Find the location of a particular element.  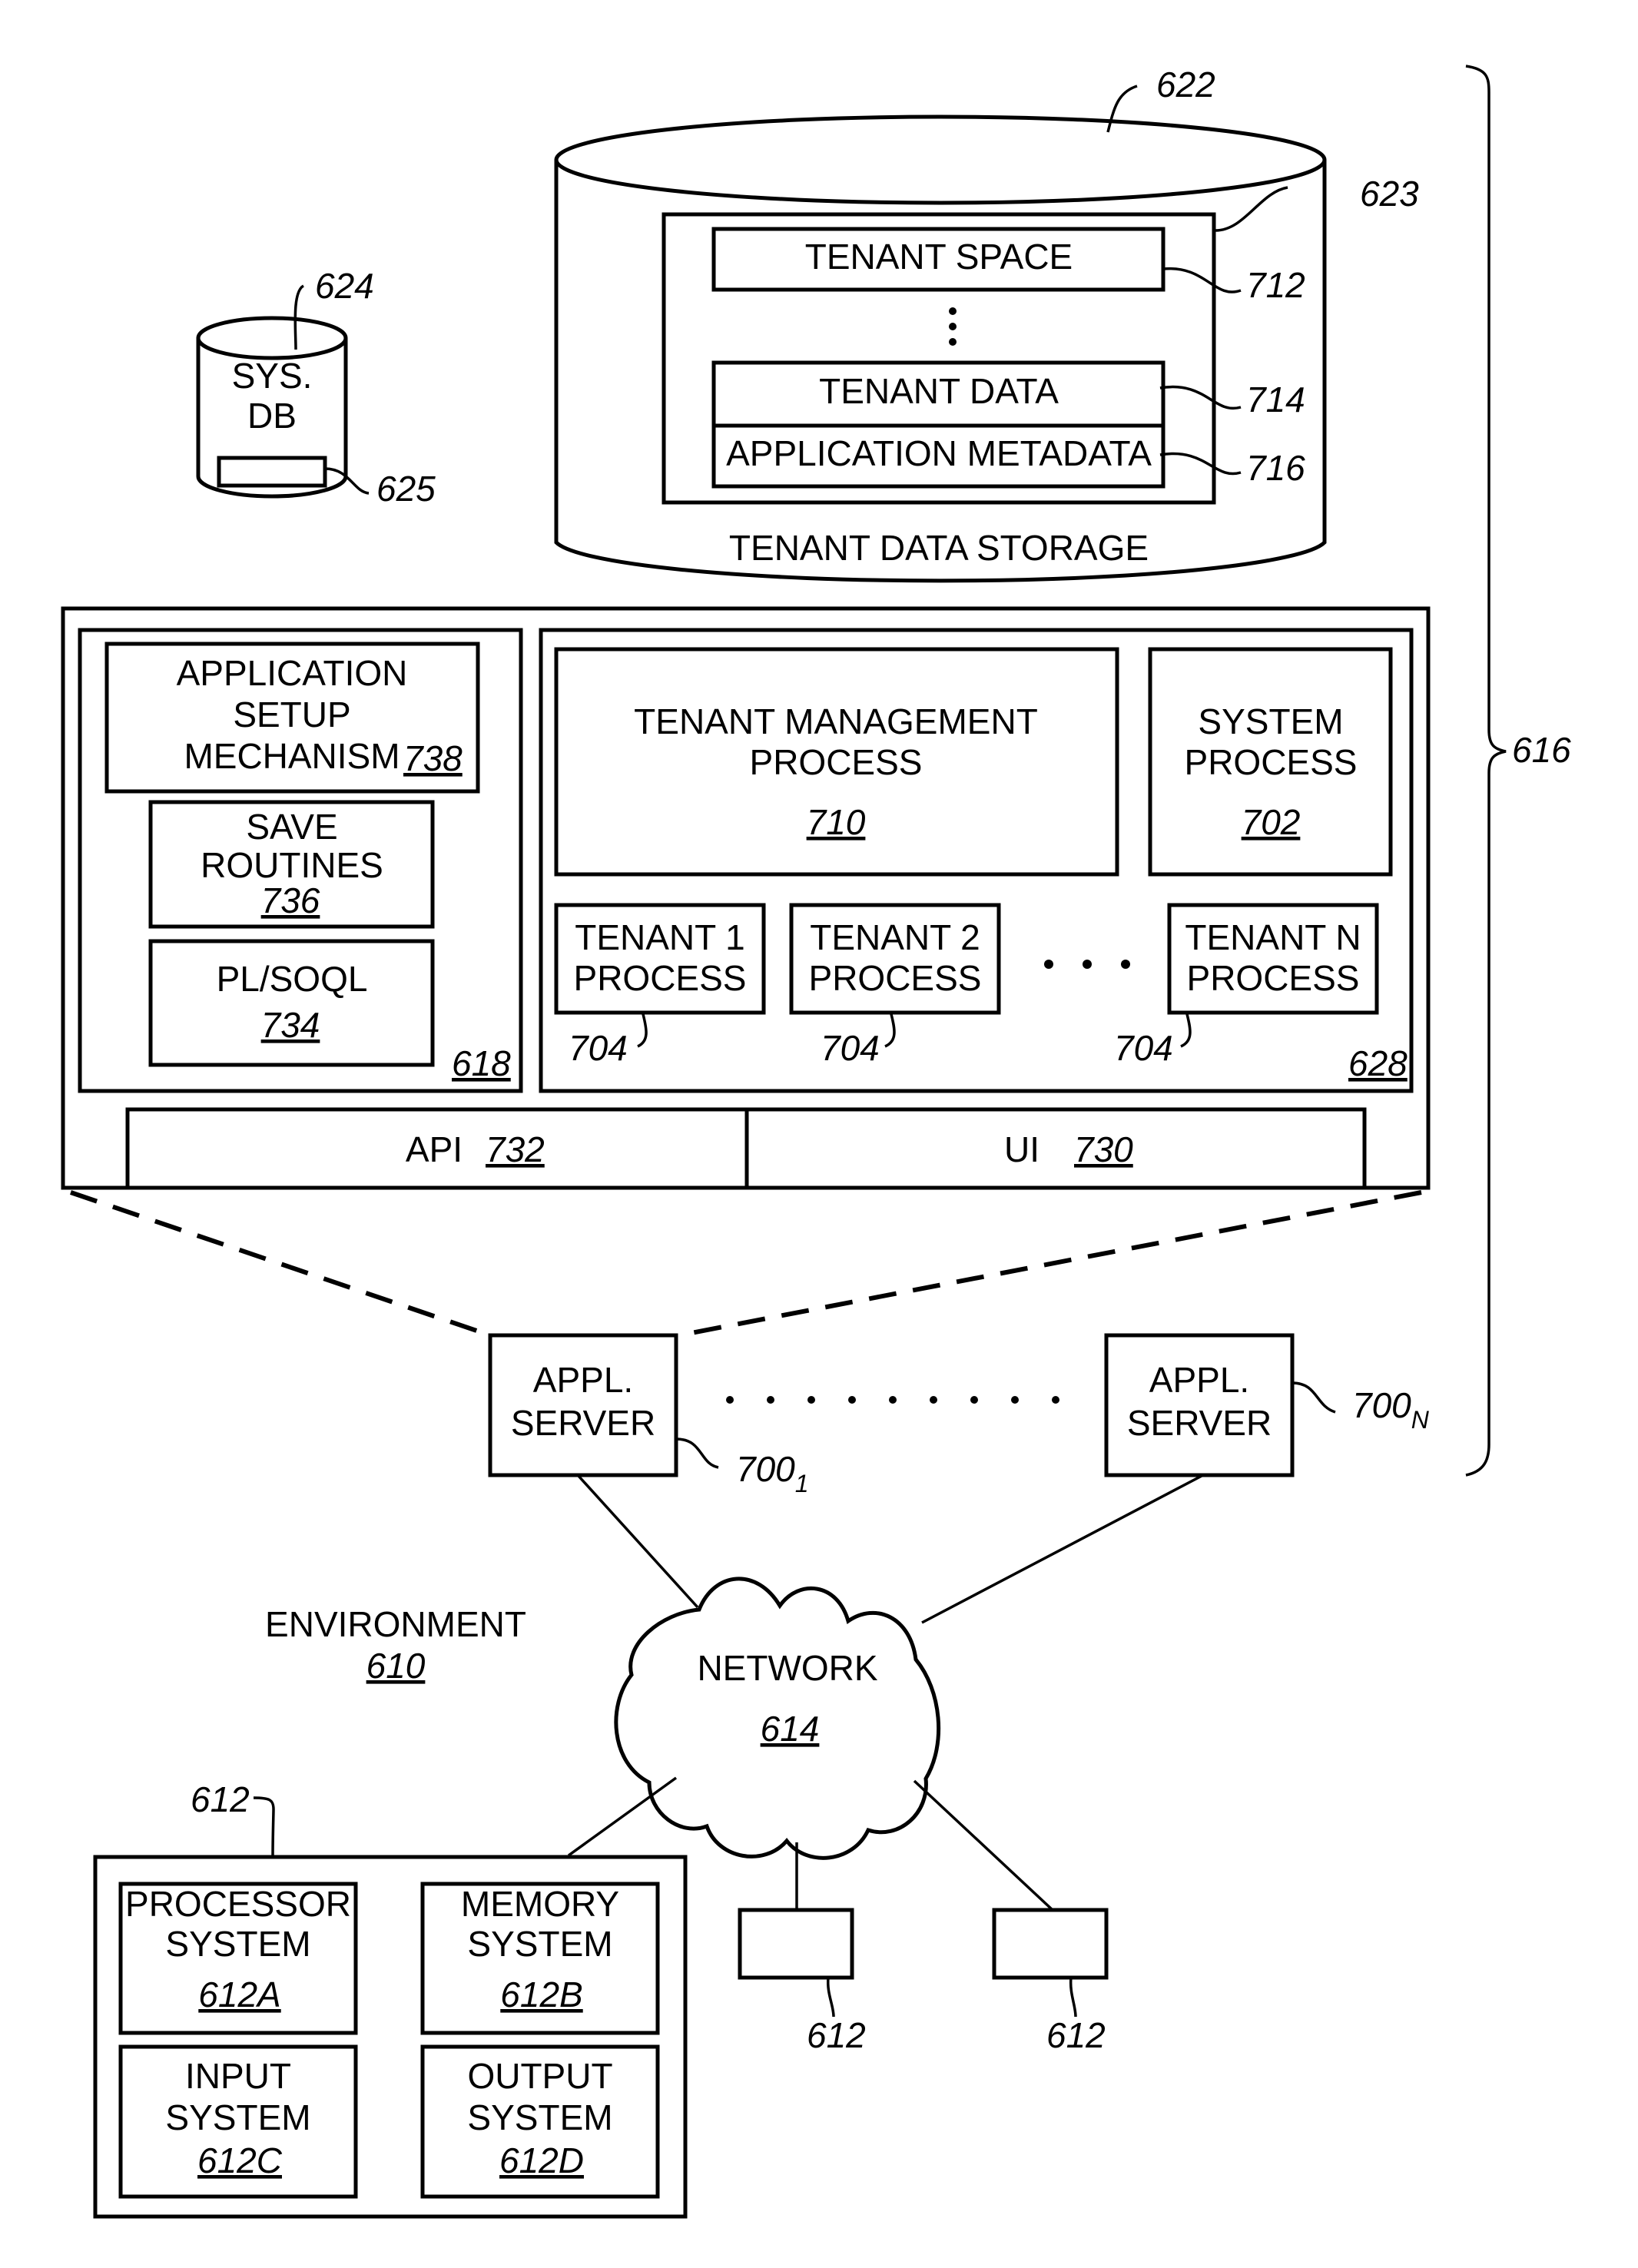

system-process-line2: PROCESS is located at coordinates (1271, 762).